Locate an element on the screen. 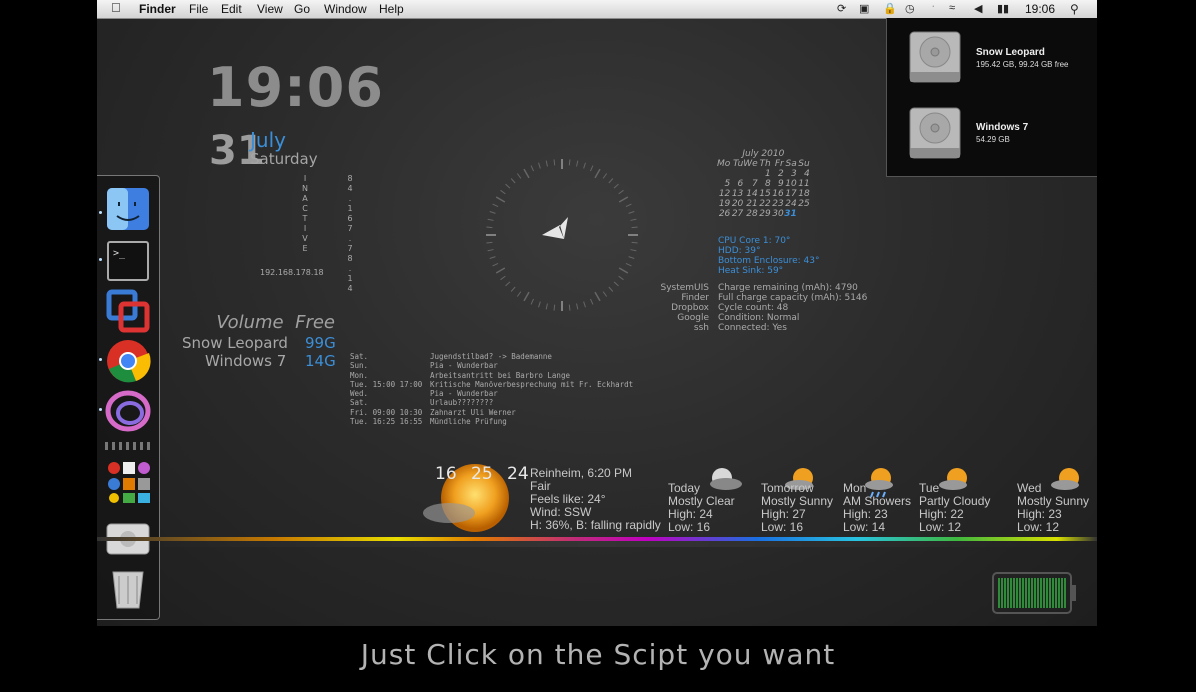  wifi-icon: ≈ is located at coordinates (952, 8).